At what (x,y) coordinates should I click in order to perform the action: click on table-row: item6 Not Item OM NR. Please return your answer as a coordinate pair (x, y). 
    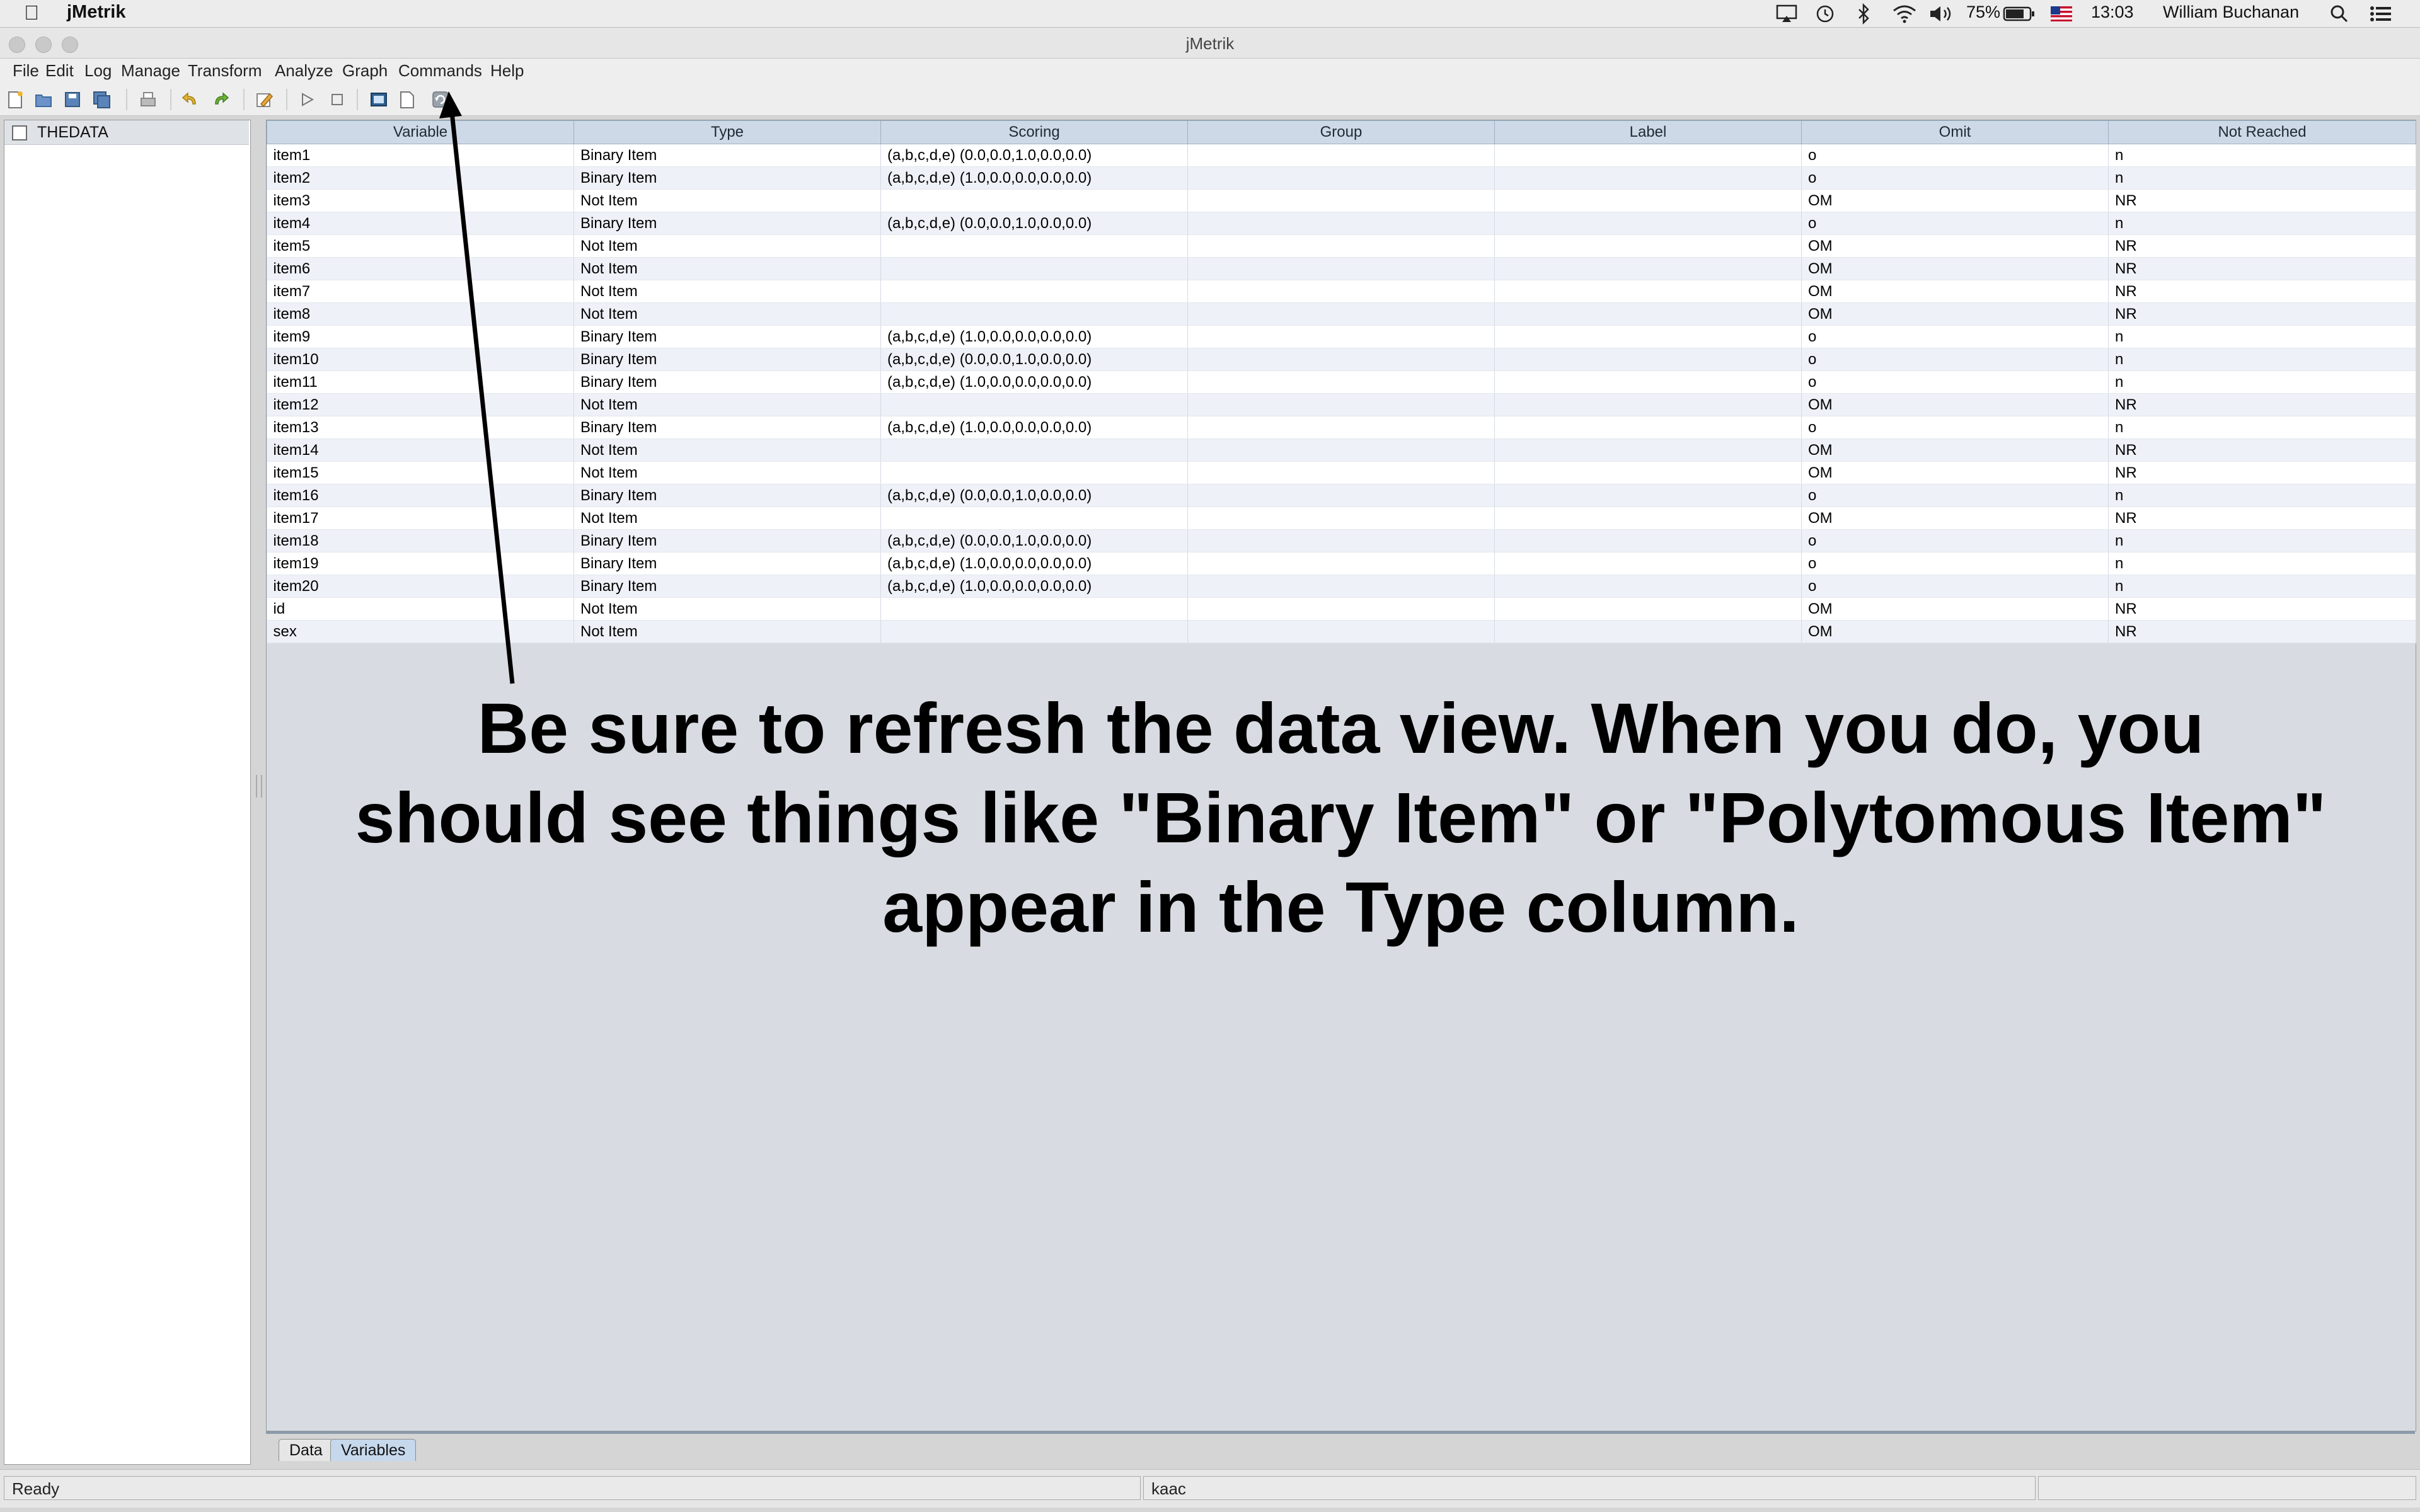
    Looking at the image, I should click on (1341, 268).